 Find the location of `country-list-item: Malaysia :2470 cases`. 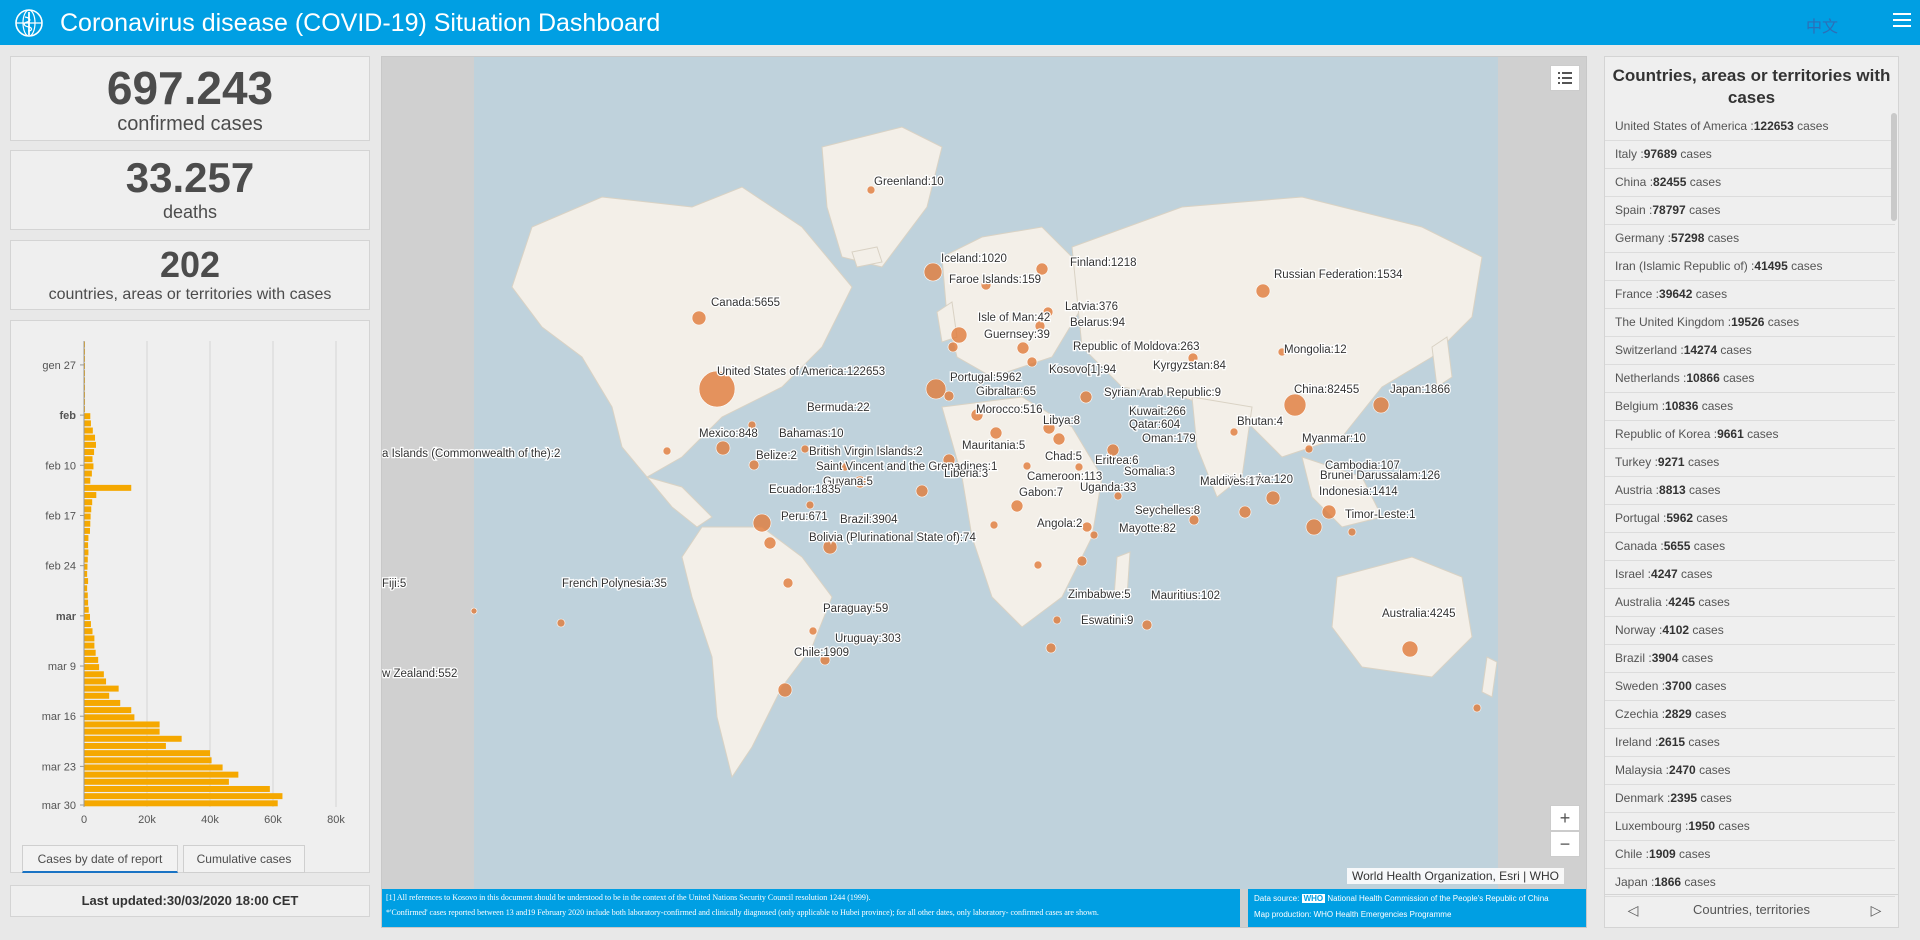

country-list-item: Malaysia :2470 cases is located at coordinates (1750, 771).